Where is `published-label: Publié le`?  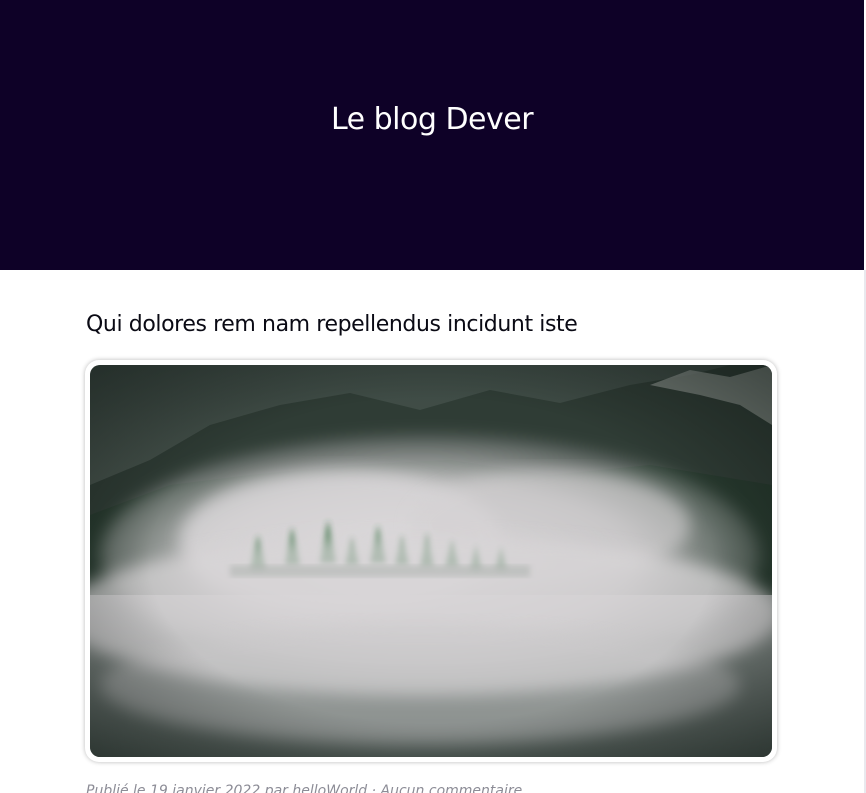 published-label: Publié le is located at coordinates (116, 788).